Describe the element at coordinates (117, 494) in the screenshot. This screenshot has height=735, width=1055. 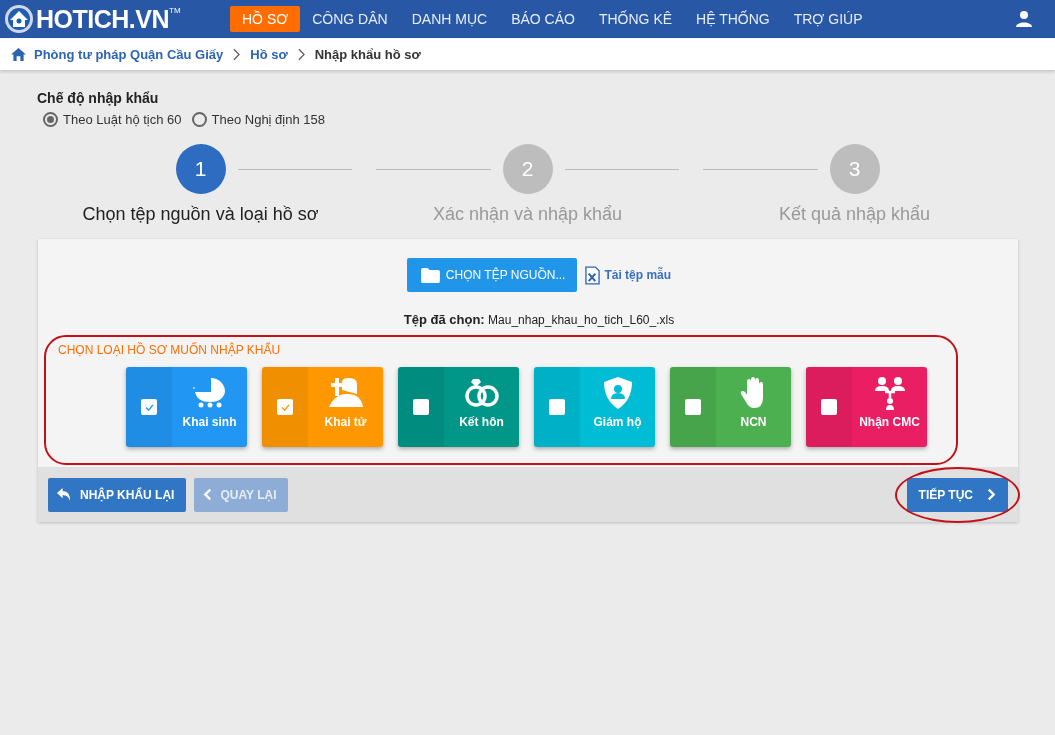
I see `reimport-button: NHẬP KHẨU LẠI` at that location.